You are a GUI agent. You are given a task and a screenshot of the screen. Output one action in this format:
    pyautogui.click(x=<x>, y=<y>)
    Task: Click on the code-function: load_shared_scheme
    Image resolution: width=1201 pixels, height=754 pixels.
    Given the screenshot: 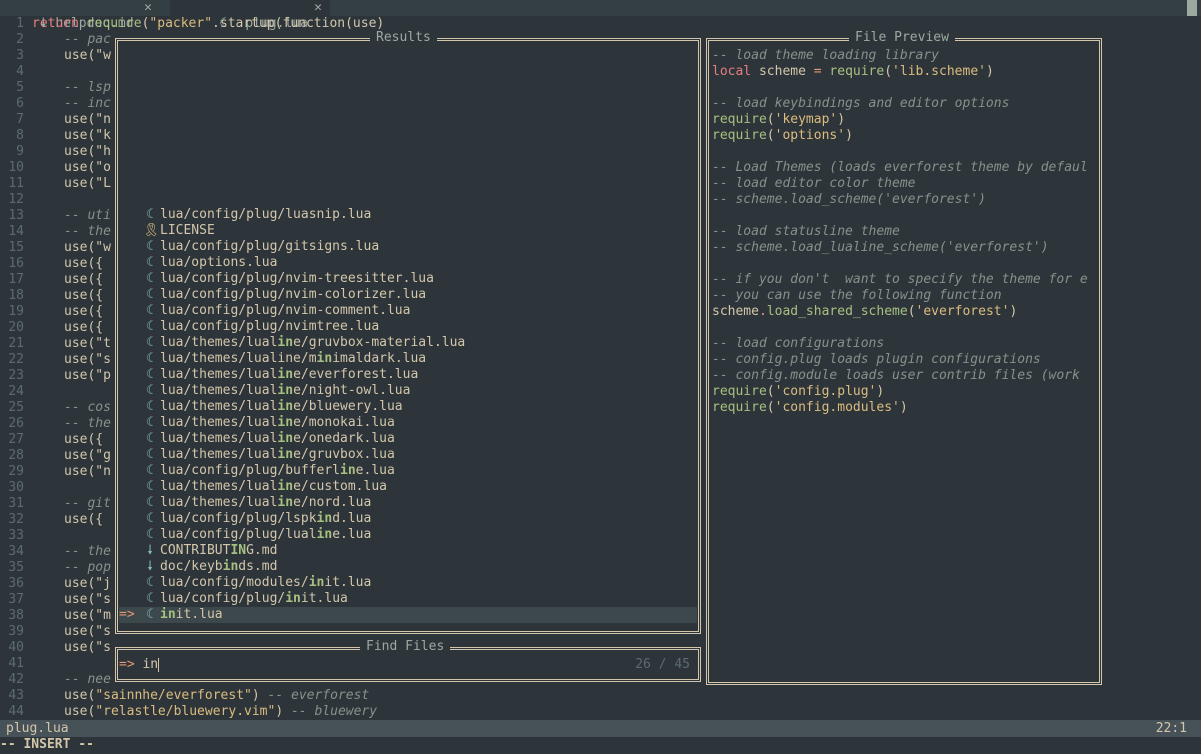 What is the action you would take?
    pyautogui.click(x=837, y=311)
    